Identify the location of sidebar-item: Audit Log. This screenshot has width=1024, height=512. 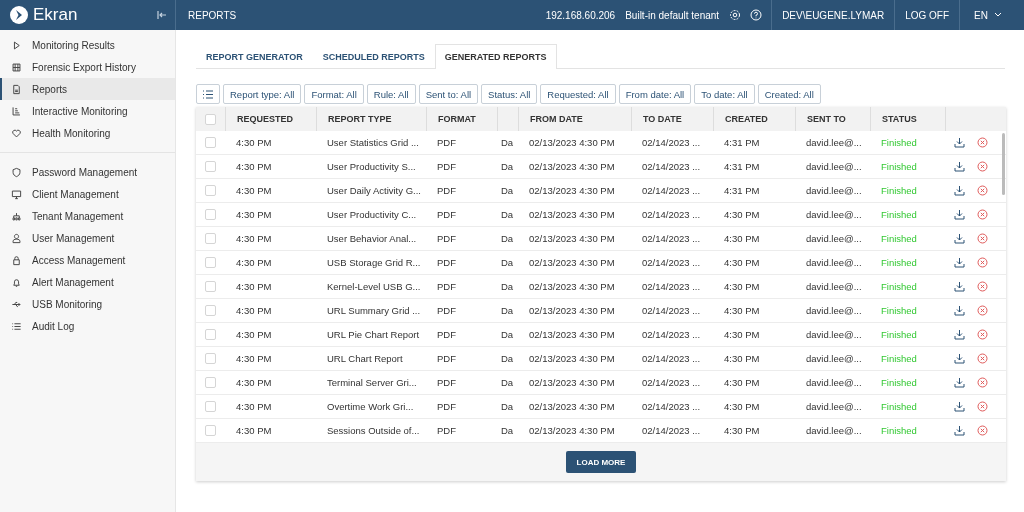
(87, 326).